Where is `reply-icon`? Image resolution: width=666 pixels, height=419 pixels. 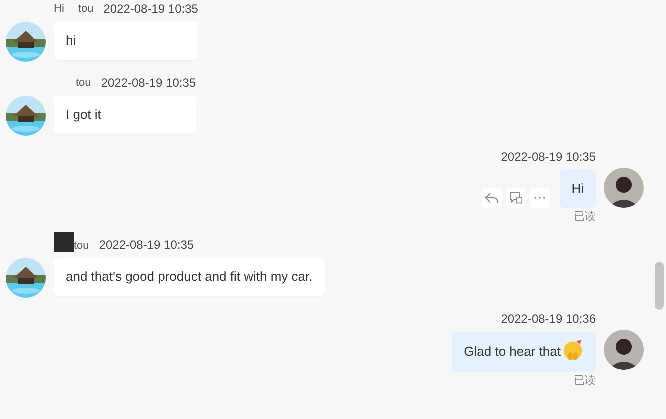
reply-icon is located at coordinates (491, 198).